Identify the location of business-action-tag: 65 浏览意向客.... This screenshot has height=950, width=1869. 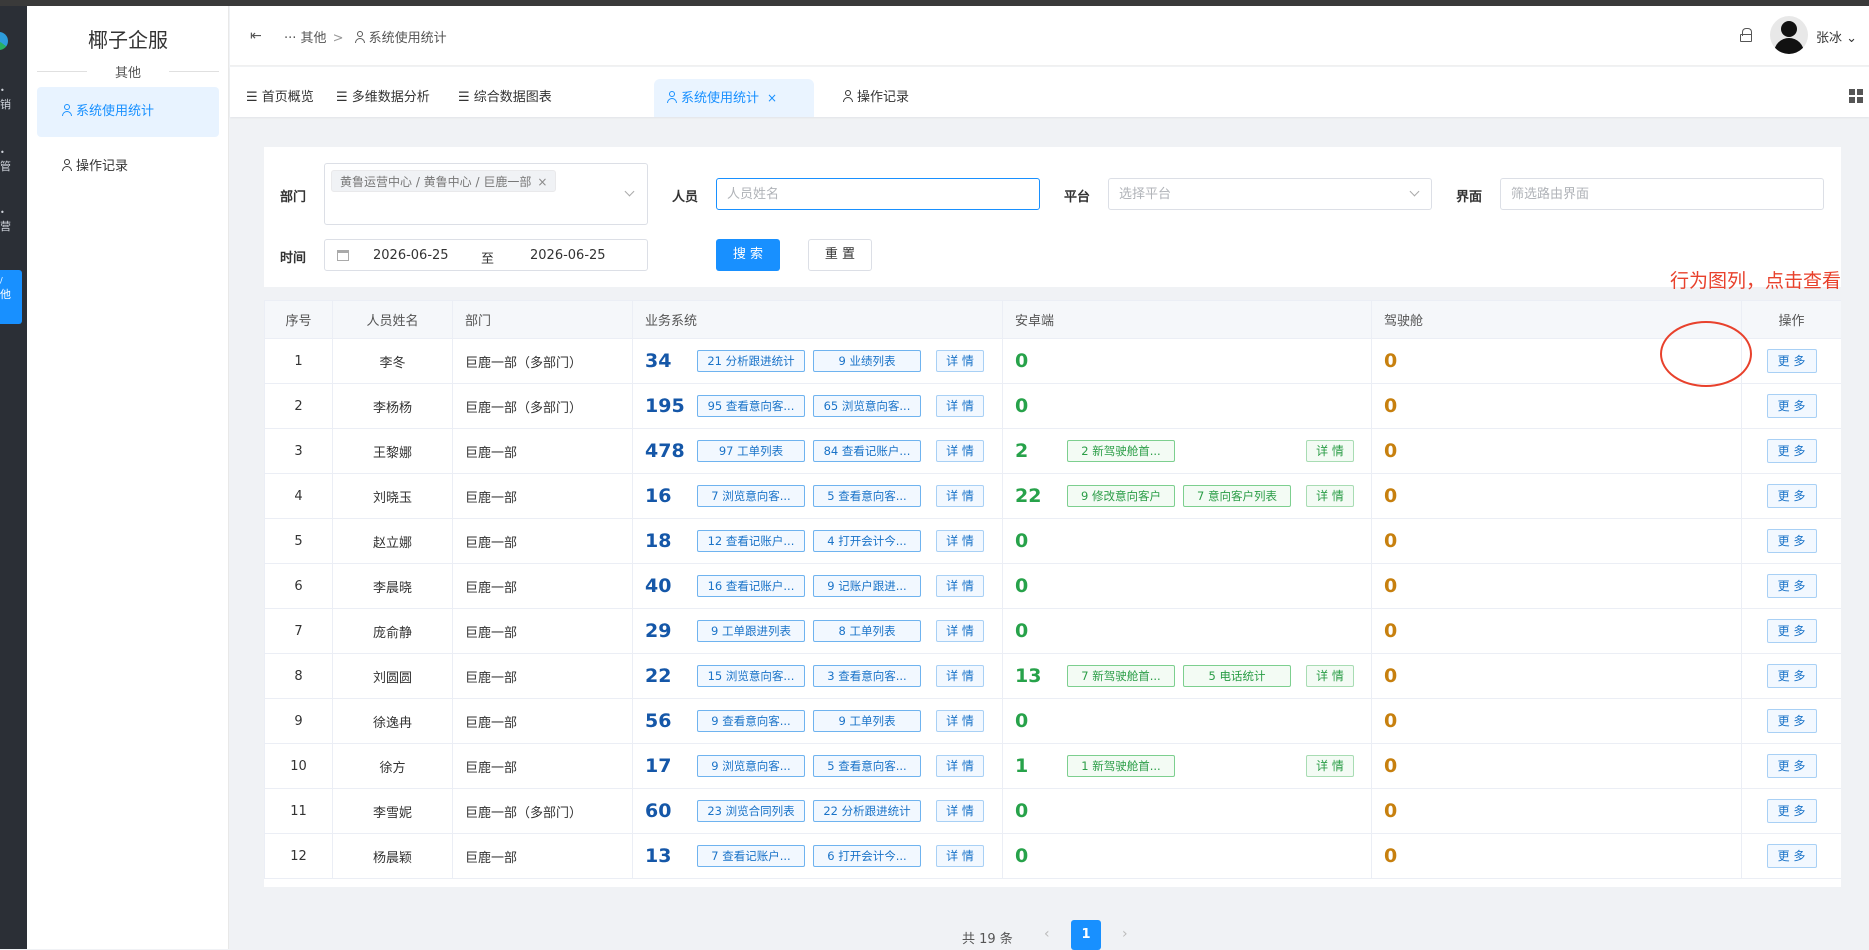
(867, 406).